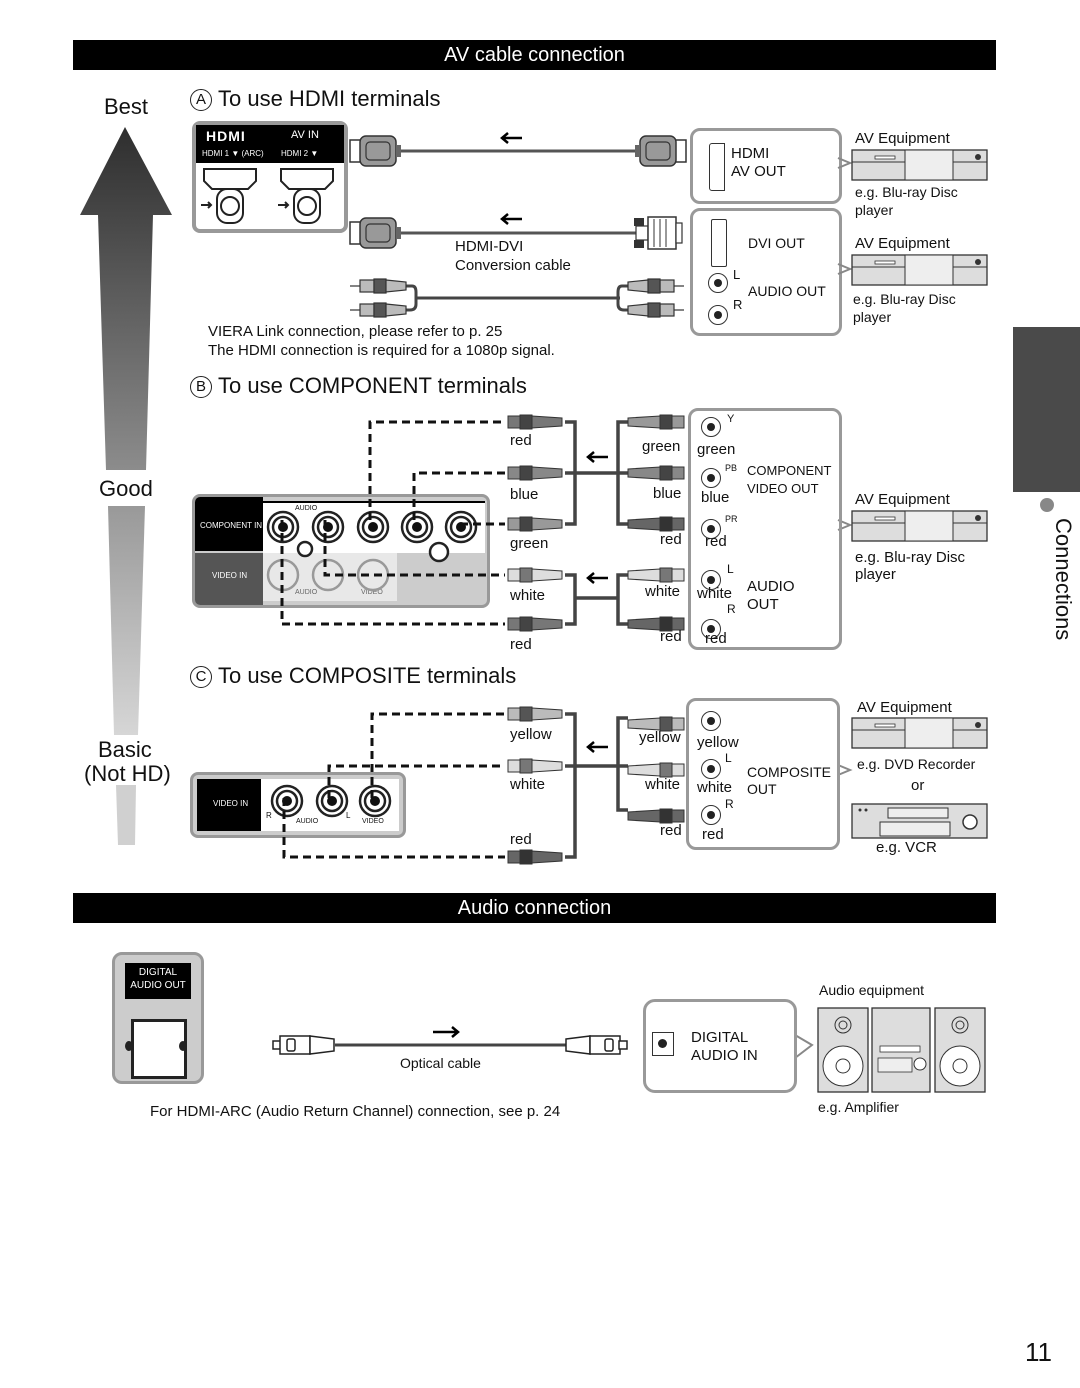 The image size is (1080, 1388). What do you see at coordinates (158, 1018) in the screenshot?
I see `tv-digital-audio-out-panel: DIGITAL AUDIO OUT` at bounding box center [158, 1018].